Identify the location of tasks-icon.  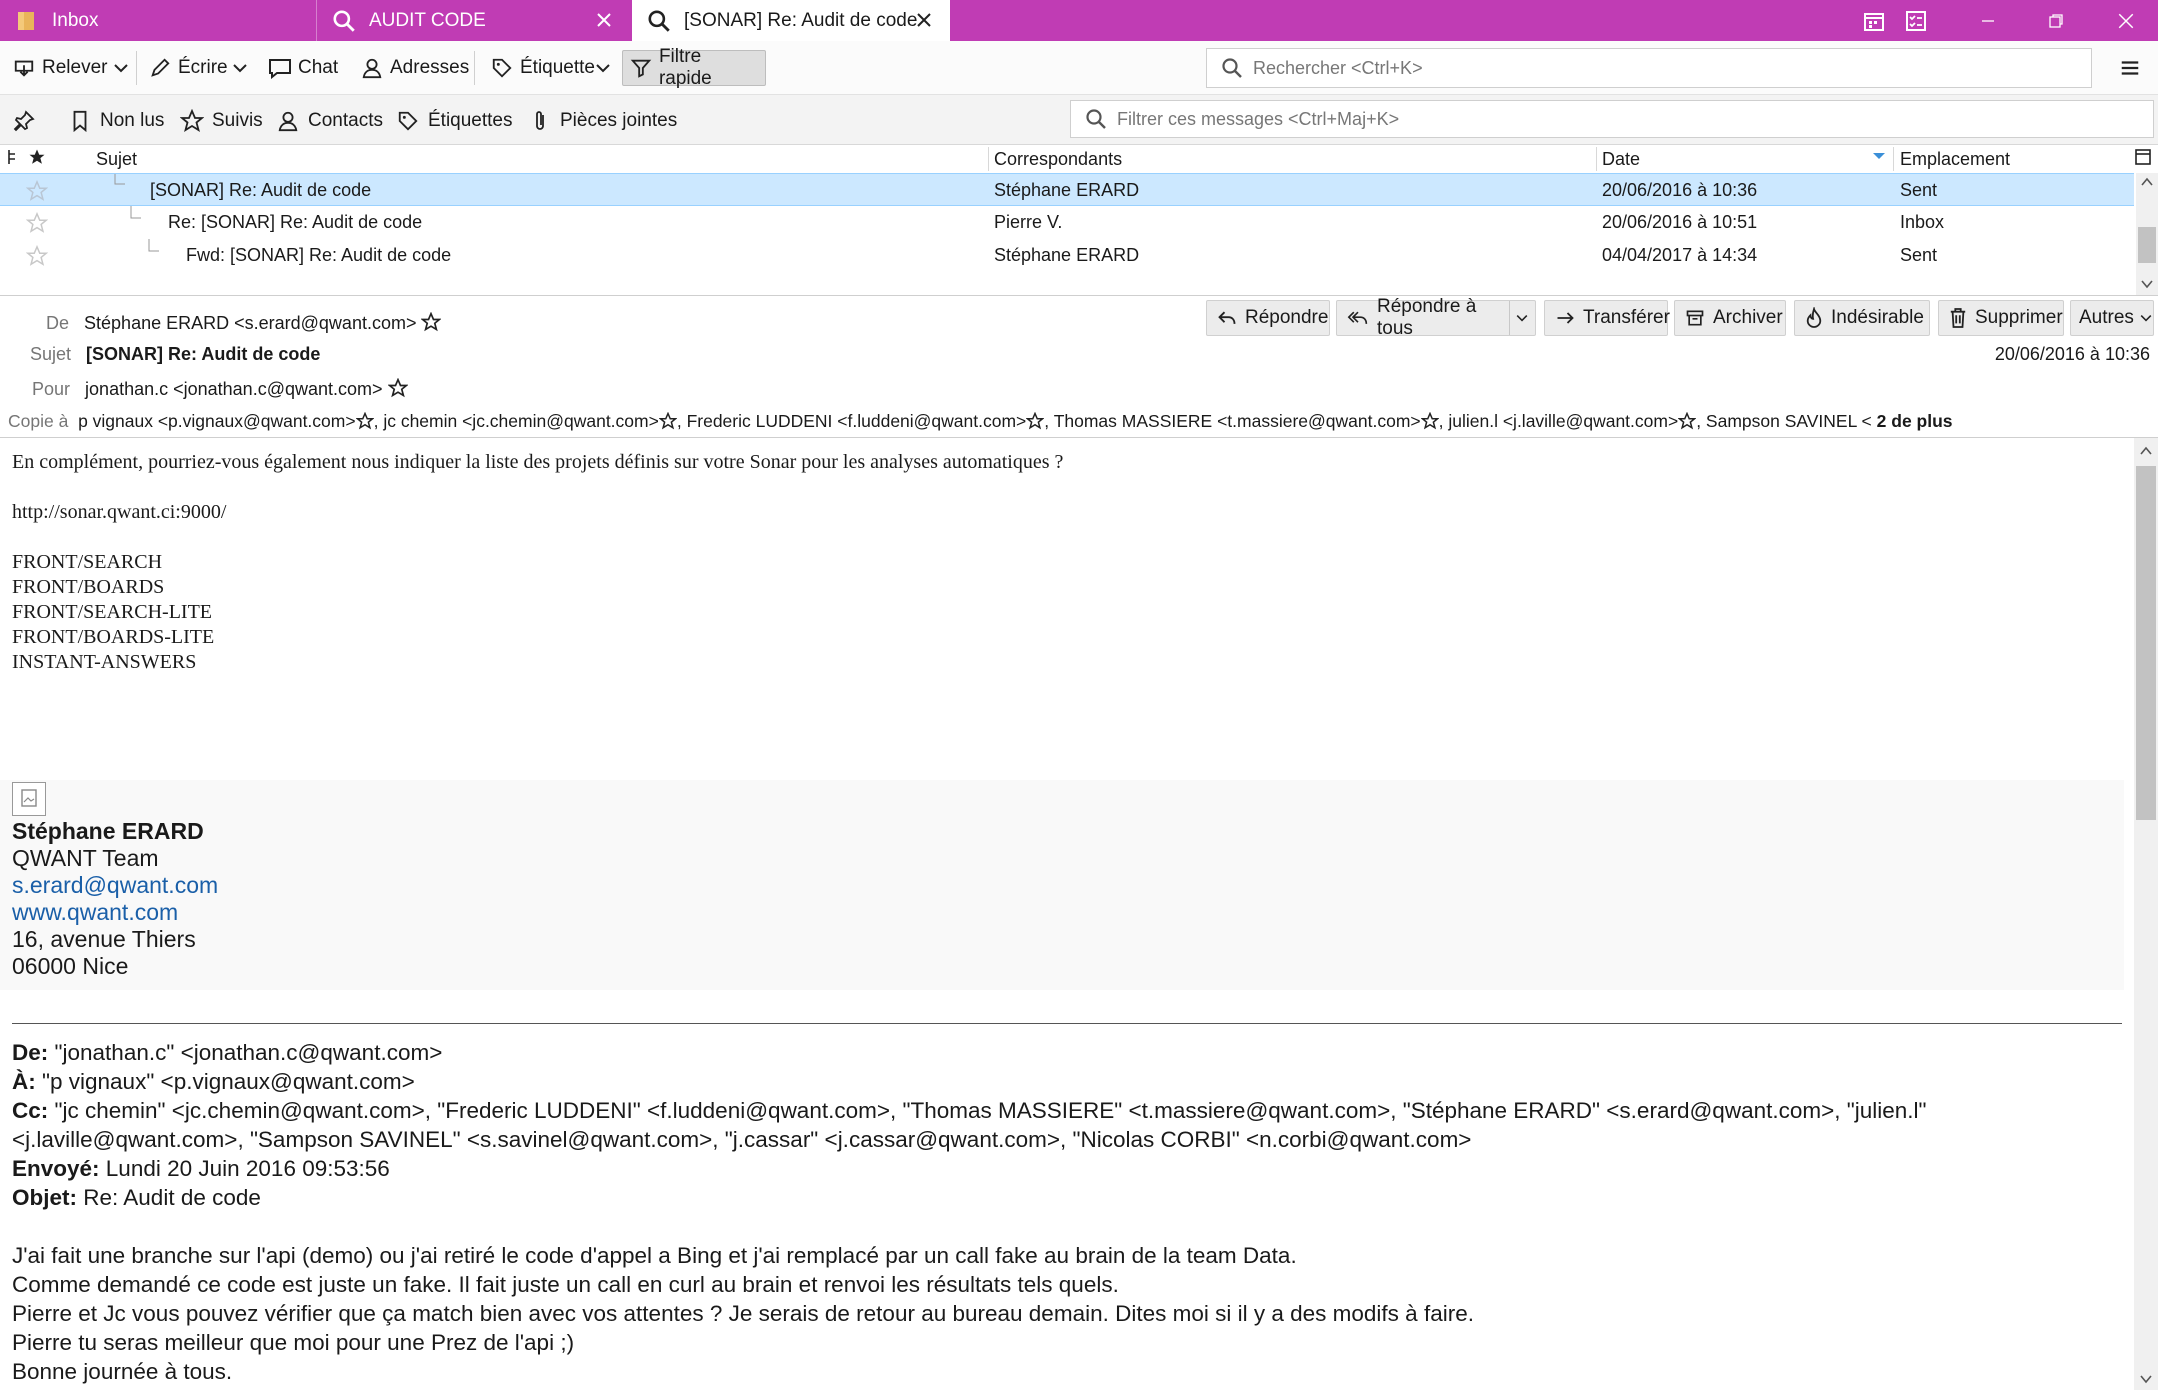
(1916, 20).